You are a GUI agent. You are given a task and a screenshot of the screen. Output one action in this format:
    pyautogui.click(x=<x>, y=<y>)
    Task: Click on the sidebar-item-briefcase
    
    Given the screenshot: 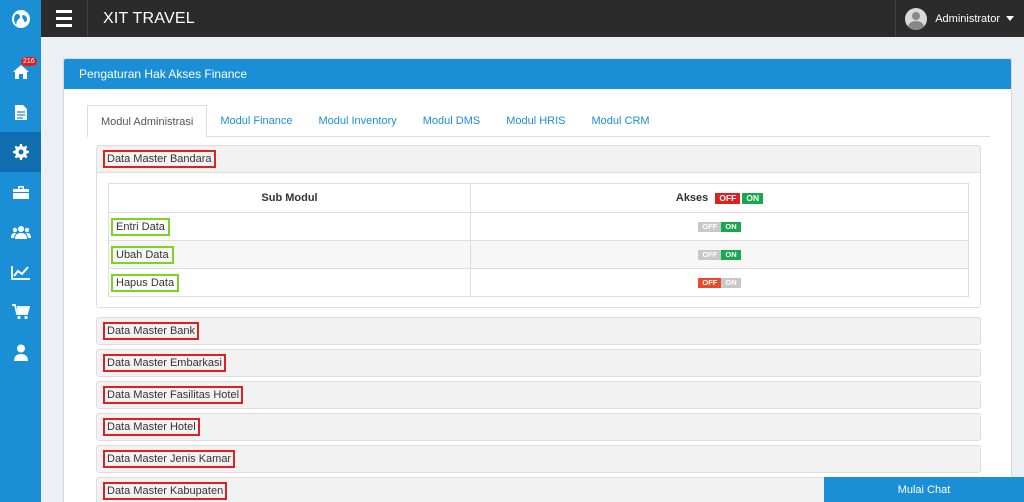 What is the action you would take?
    pyautogui.click(x=20, y=192)
    